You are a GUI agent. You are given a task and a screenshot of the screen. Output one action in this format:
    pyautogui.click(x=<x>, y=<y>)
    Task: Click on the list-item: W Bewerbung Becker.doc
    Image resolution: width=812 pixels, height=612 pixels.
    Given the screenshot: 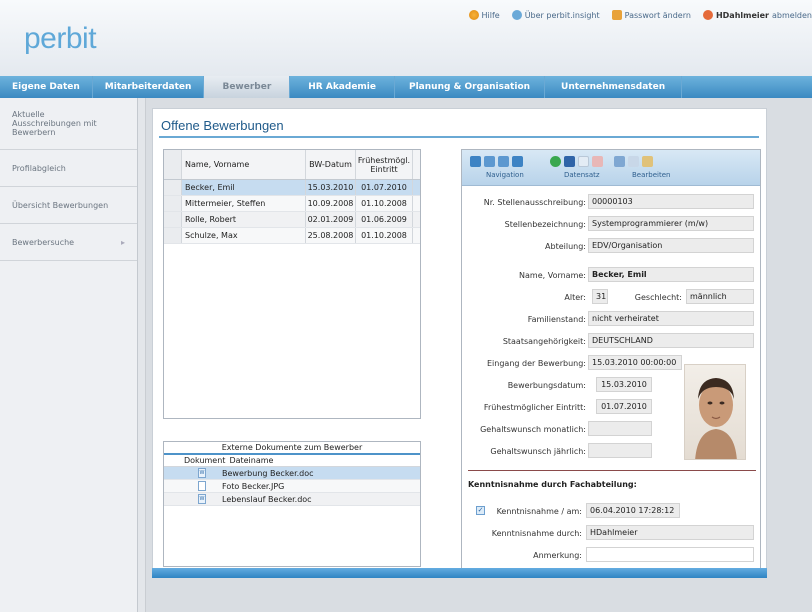 What is the action you would take?
    pyautogui.click(x=292, y=473)
    